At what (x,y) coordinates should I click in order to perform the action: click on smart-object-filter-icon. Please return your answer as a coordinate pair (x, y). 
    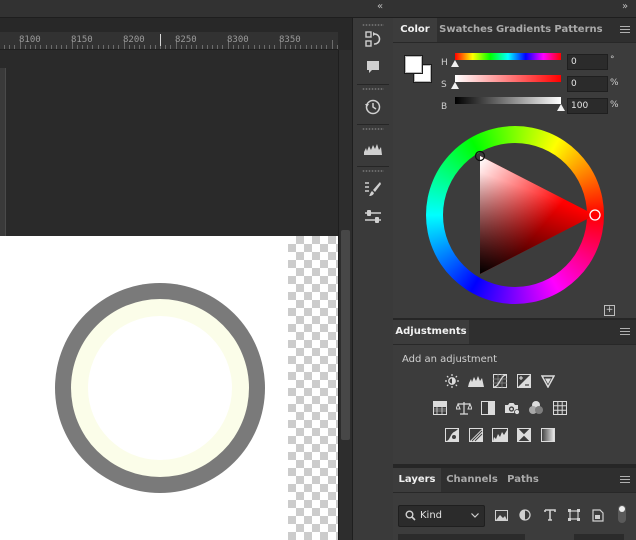
    Looking at the image, I should click on (598, 515).